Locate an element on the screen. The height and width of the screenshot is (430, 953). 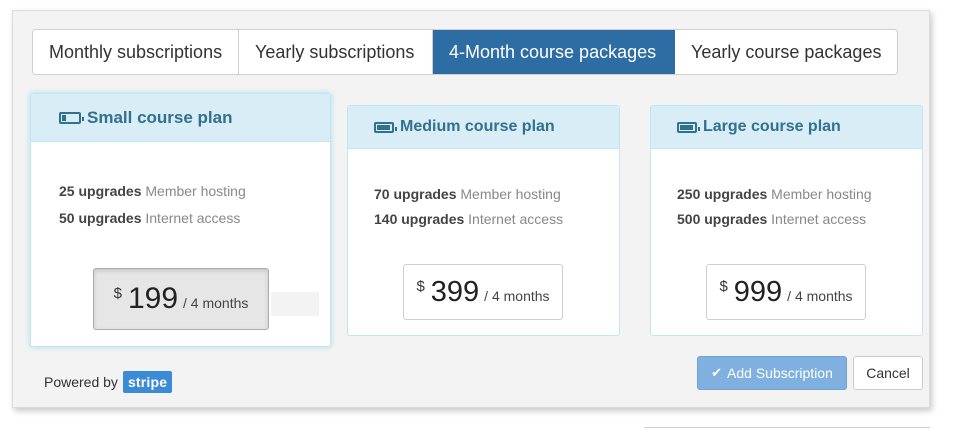
feature-row: 25 upgrades Member hosting is located at coordinates (152, 191).